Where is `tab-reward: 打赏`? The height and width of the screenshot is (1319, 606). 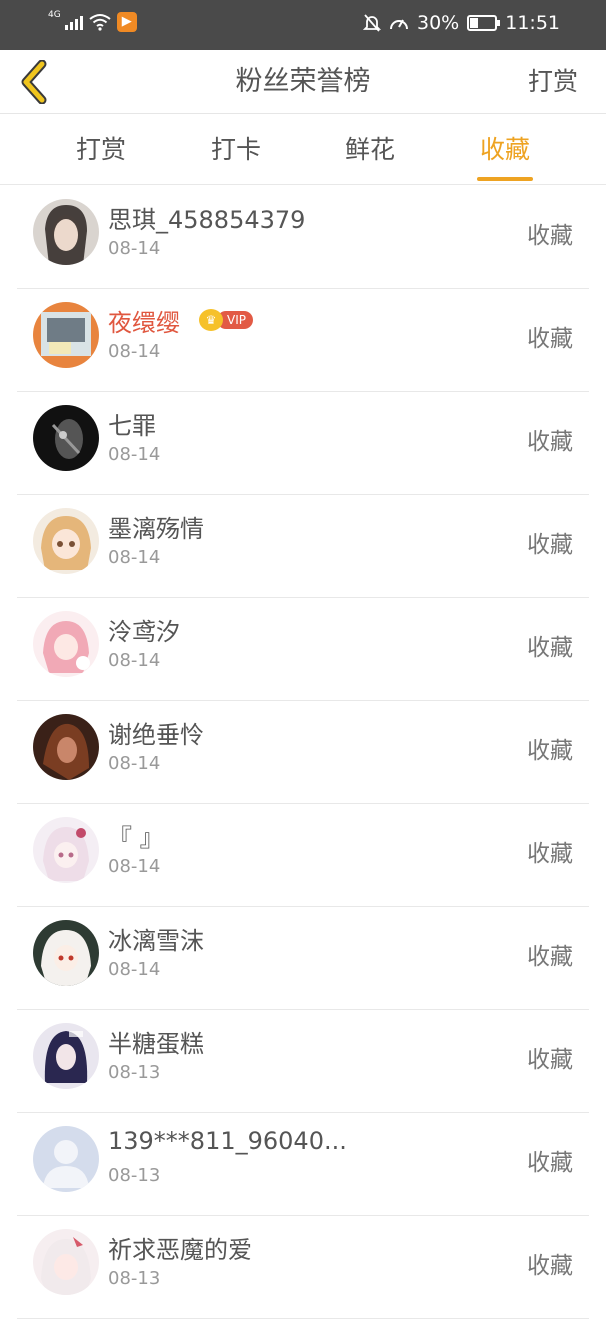 tab-reward: 打赏 is located at coordinates (101, 150).